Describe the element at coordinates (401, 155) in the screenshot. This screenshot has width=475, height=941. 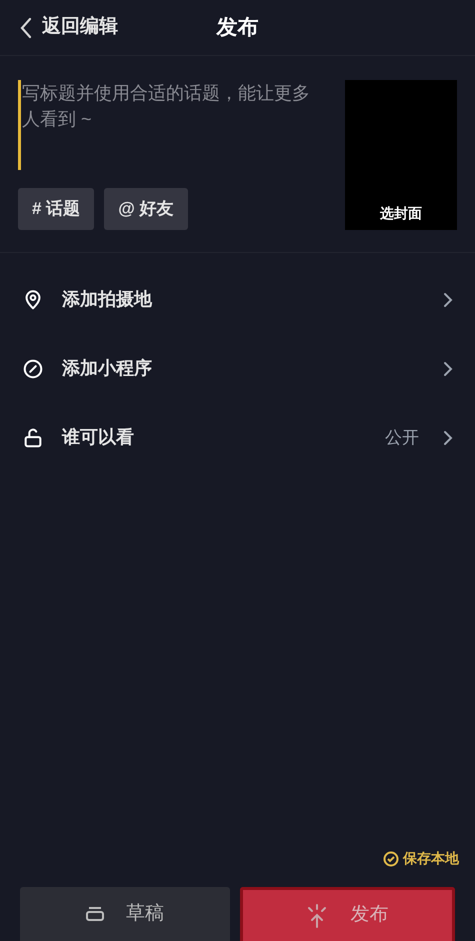
I see `cover-selector: 选封面` at that location.